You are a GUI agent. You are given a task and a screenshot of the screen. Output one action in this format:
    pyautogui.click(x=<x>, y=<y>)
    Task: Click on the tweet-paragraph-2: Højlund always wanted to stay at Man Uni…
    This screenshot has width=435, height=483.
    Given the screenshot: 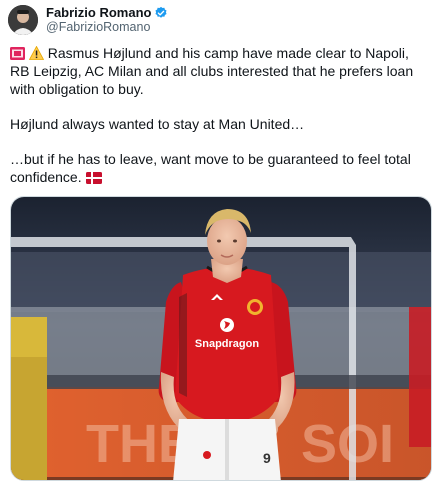 What is the action you would take?
    pyautogui.click(x=157, y=124)
    